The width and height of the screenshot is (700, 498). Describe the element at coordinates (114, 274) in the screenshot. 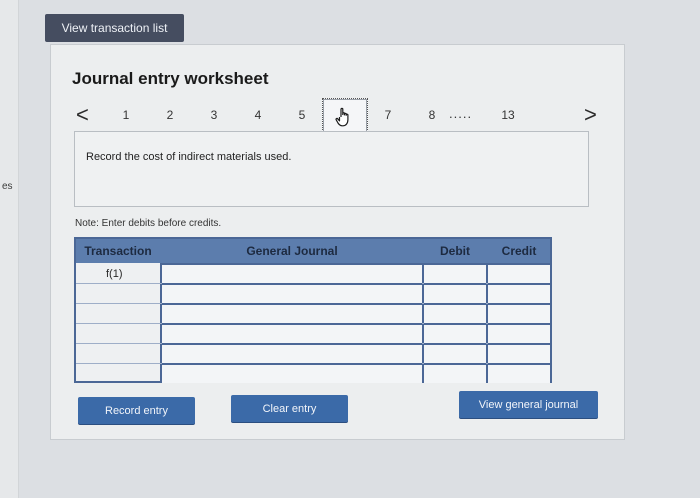

I see `transaction-cell-1: f(1)` at that location.